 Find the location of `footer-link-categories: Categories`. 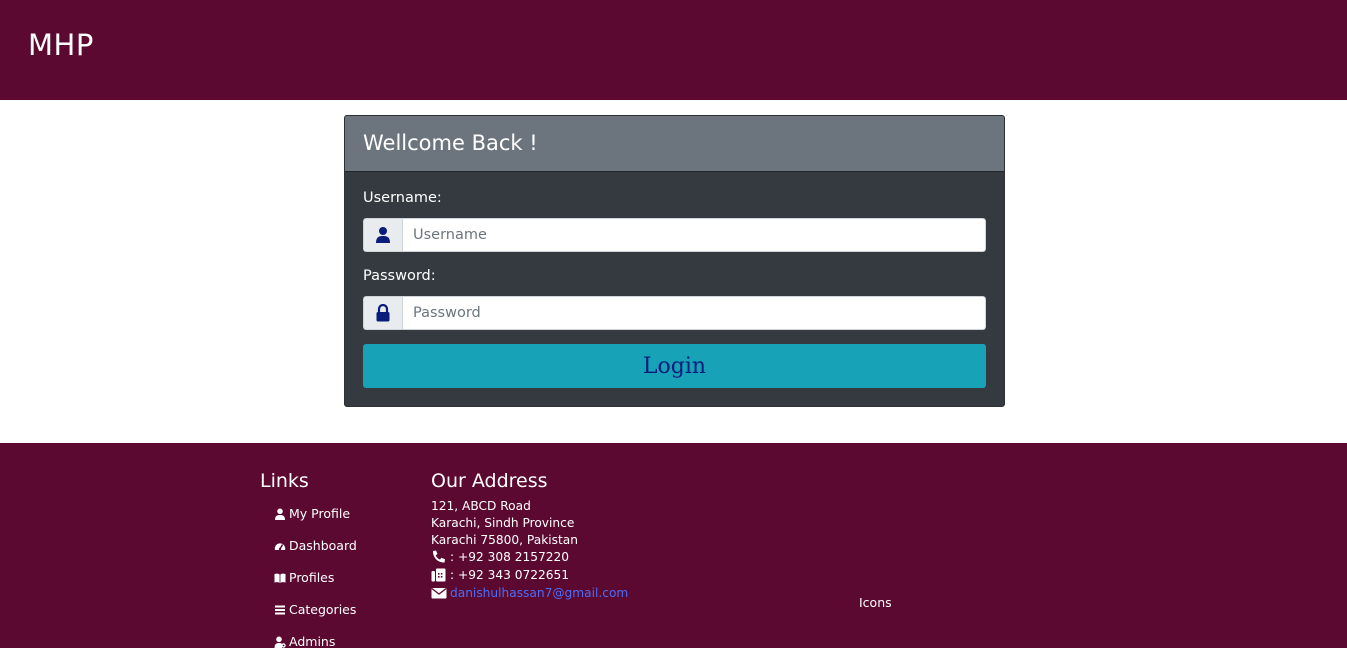

footer-link-categories: Categories is located at coordinates (315, 609).